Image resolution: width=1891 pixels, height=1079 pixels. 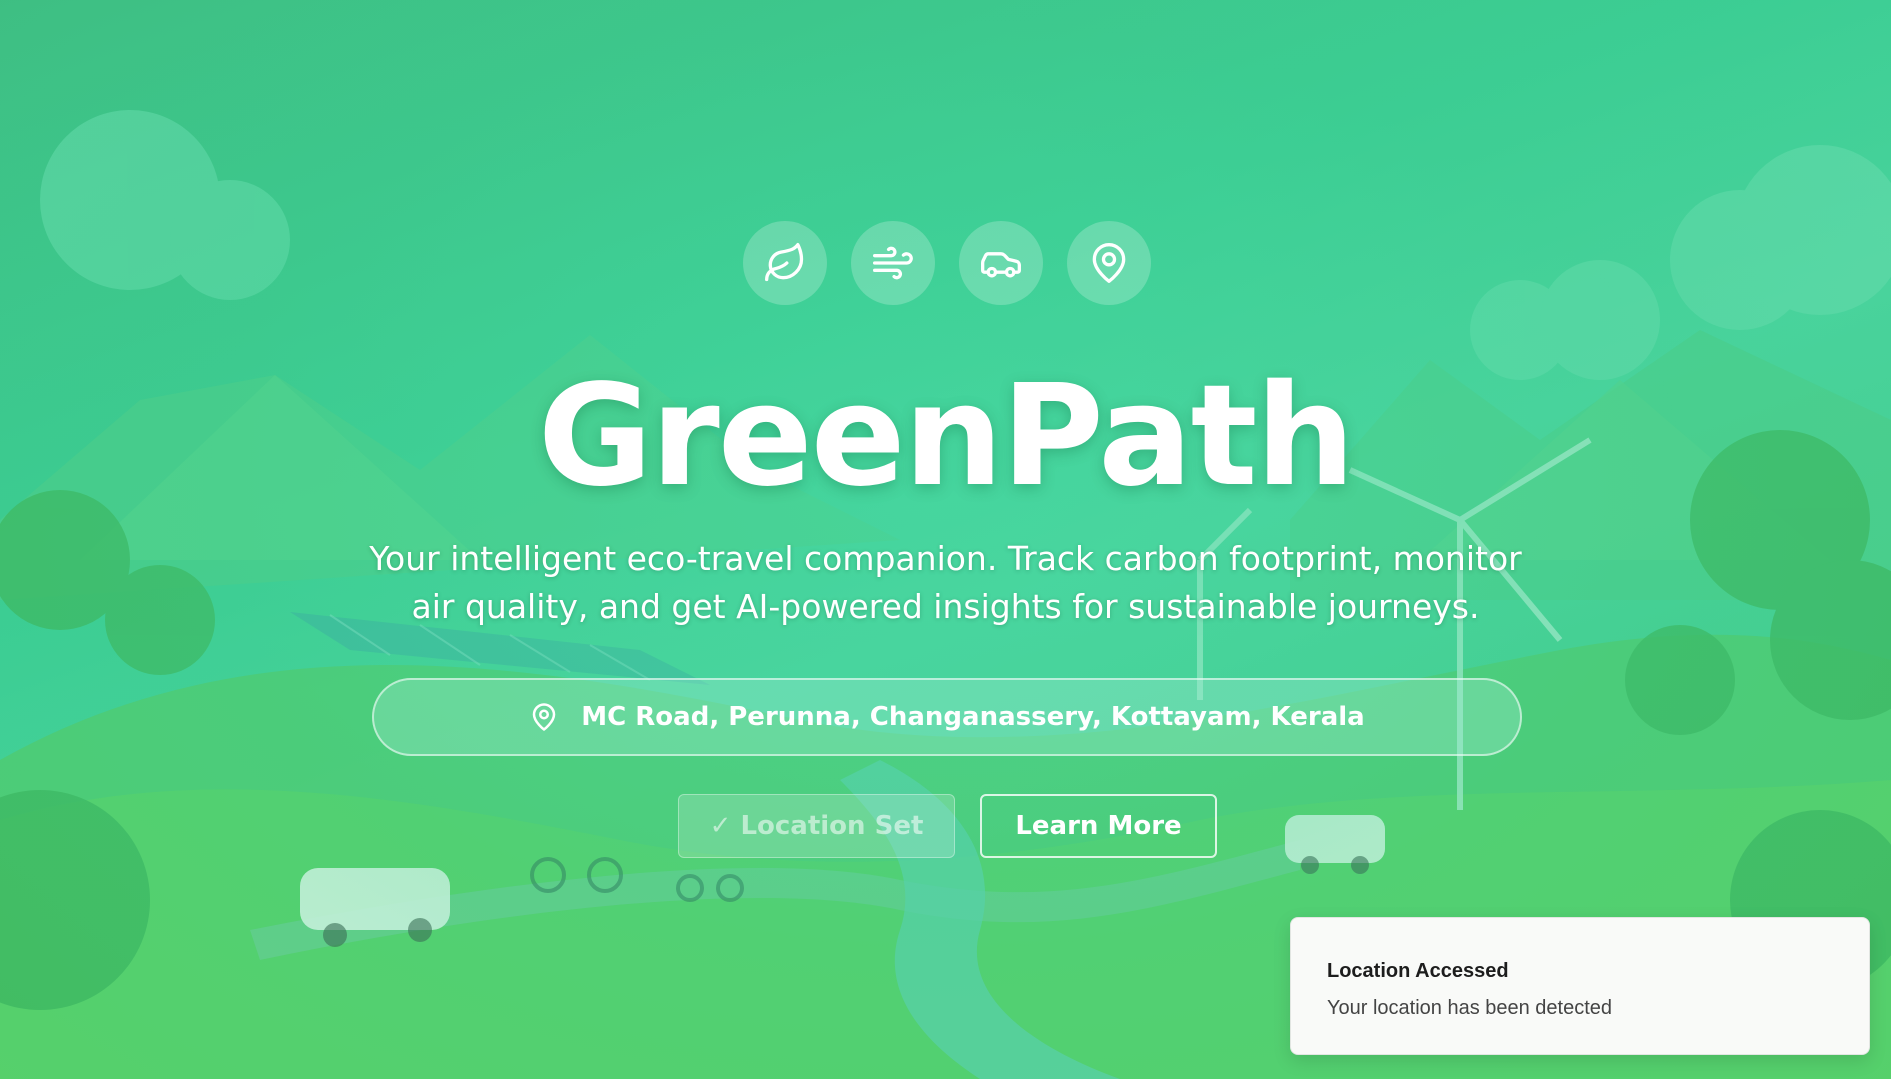 What do you see at coordinates (1418, 971) in the screenshot?
I see `toast-title: Location Accessed` at bounding box center [1418, 971].